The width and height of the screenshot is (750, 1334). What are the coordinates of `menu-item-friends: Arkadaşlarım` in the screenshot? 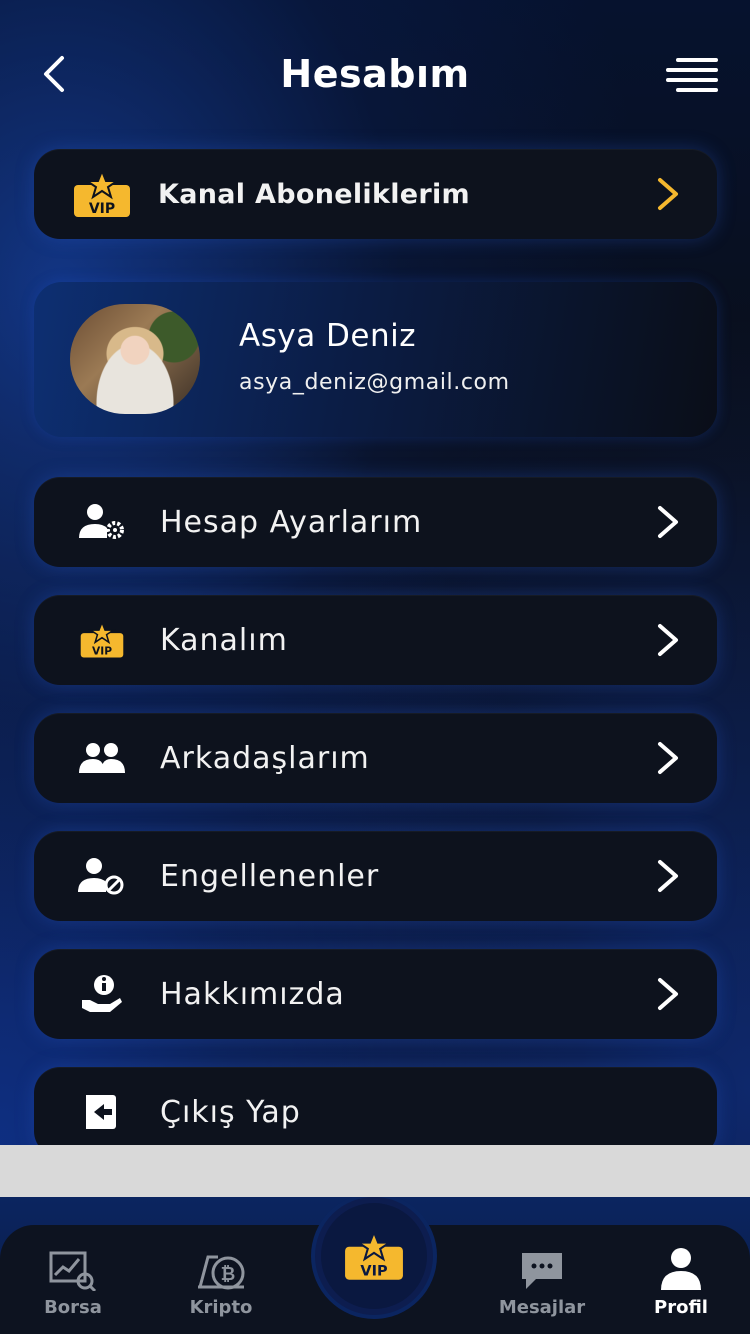 It's located at (375, 758).